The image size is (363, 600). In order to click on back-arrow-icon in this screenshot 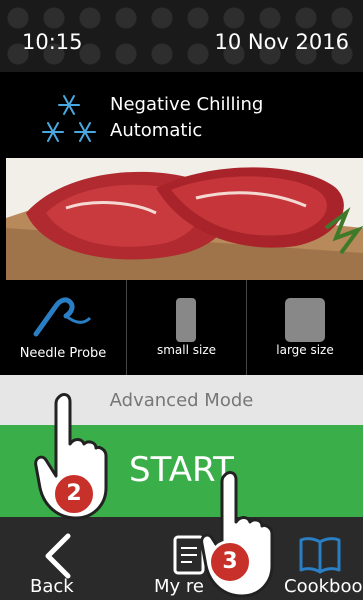, I will do `click(58, 556)`.